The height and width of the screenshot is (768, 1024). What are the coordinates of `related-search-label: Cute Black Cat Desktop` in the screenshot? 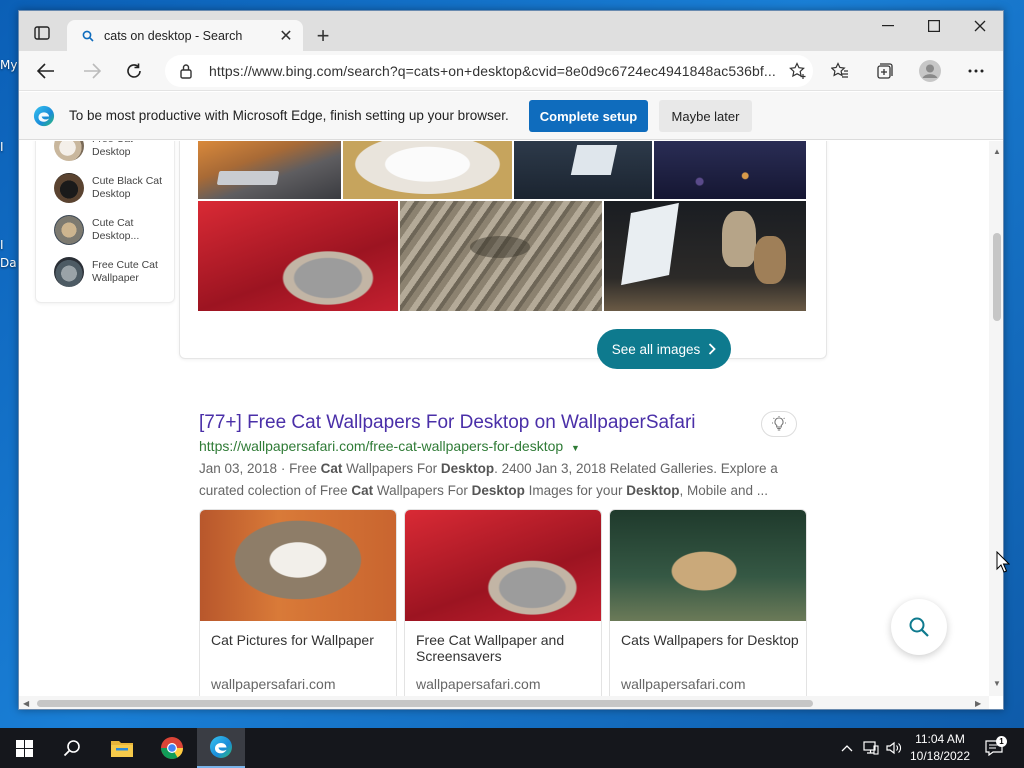 It's located at (127, 187).